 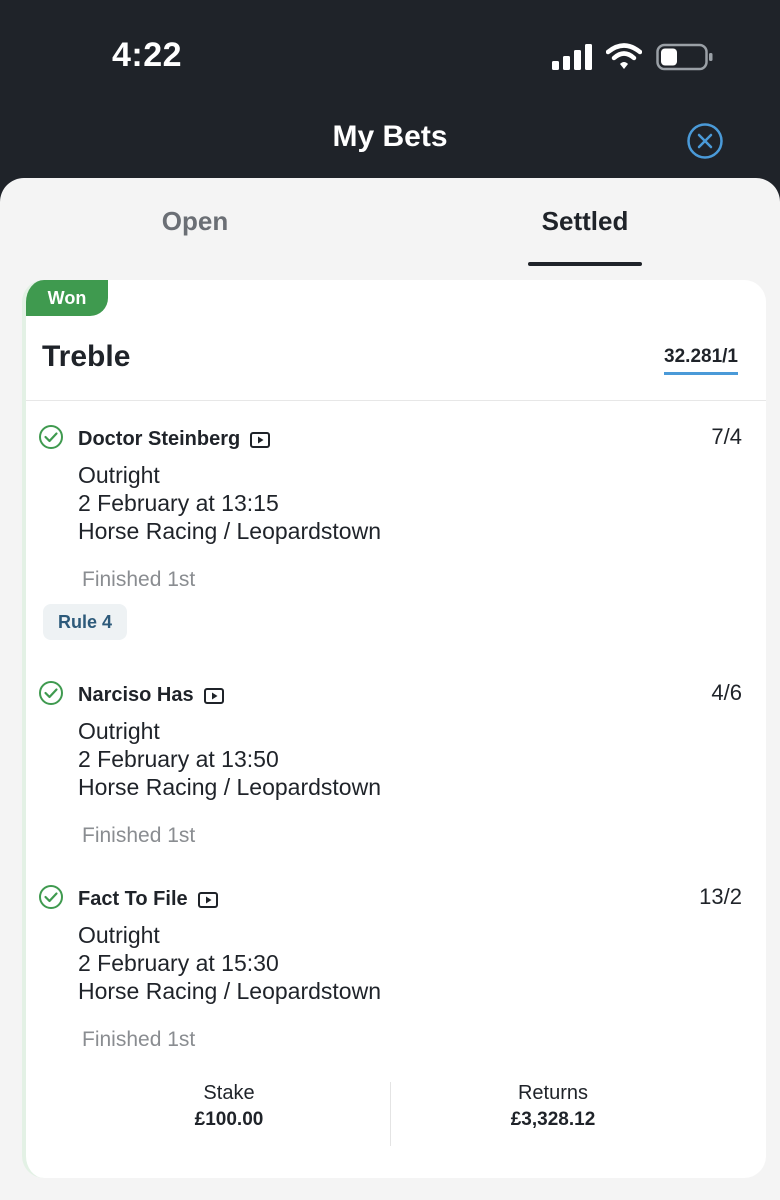 I want to click on status-icons, so click(x=633, y=57).